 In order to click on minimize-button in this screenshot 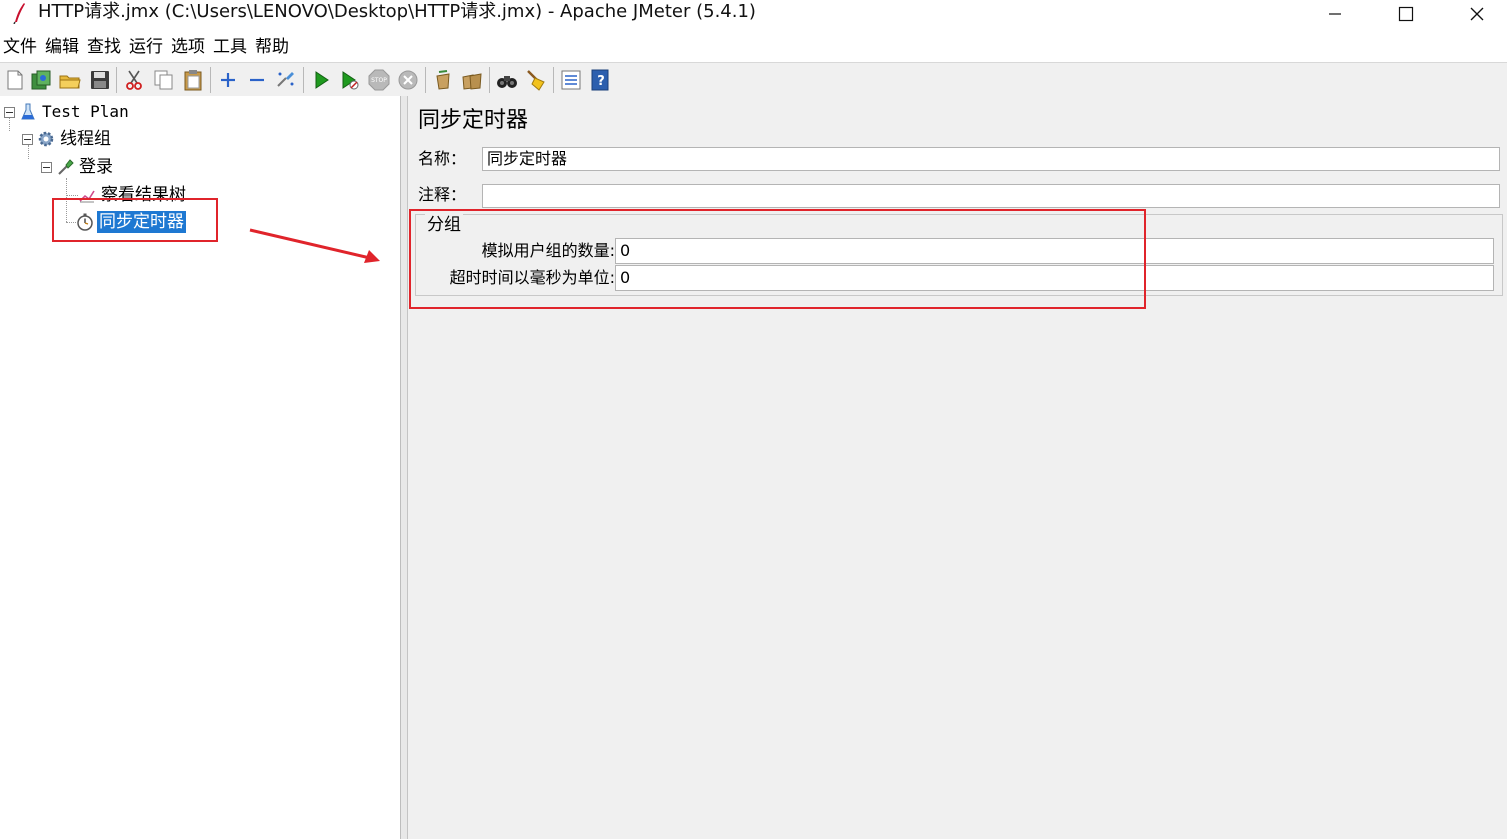, I will do `click(1335, 14)`.